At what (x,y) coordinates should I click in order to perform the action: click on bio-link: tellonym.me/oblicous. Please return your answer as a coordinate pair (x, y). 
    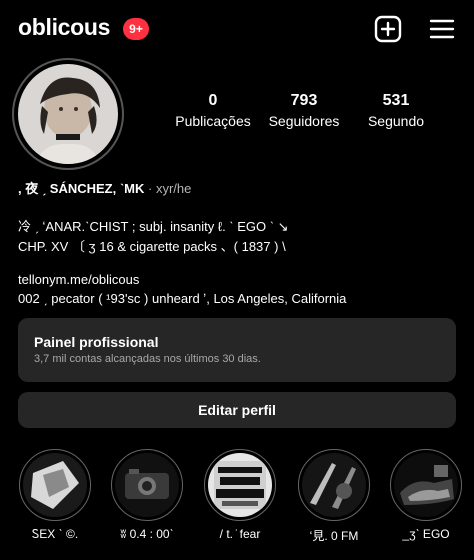
    Looking at the image, I should click on (78, 279).